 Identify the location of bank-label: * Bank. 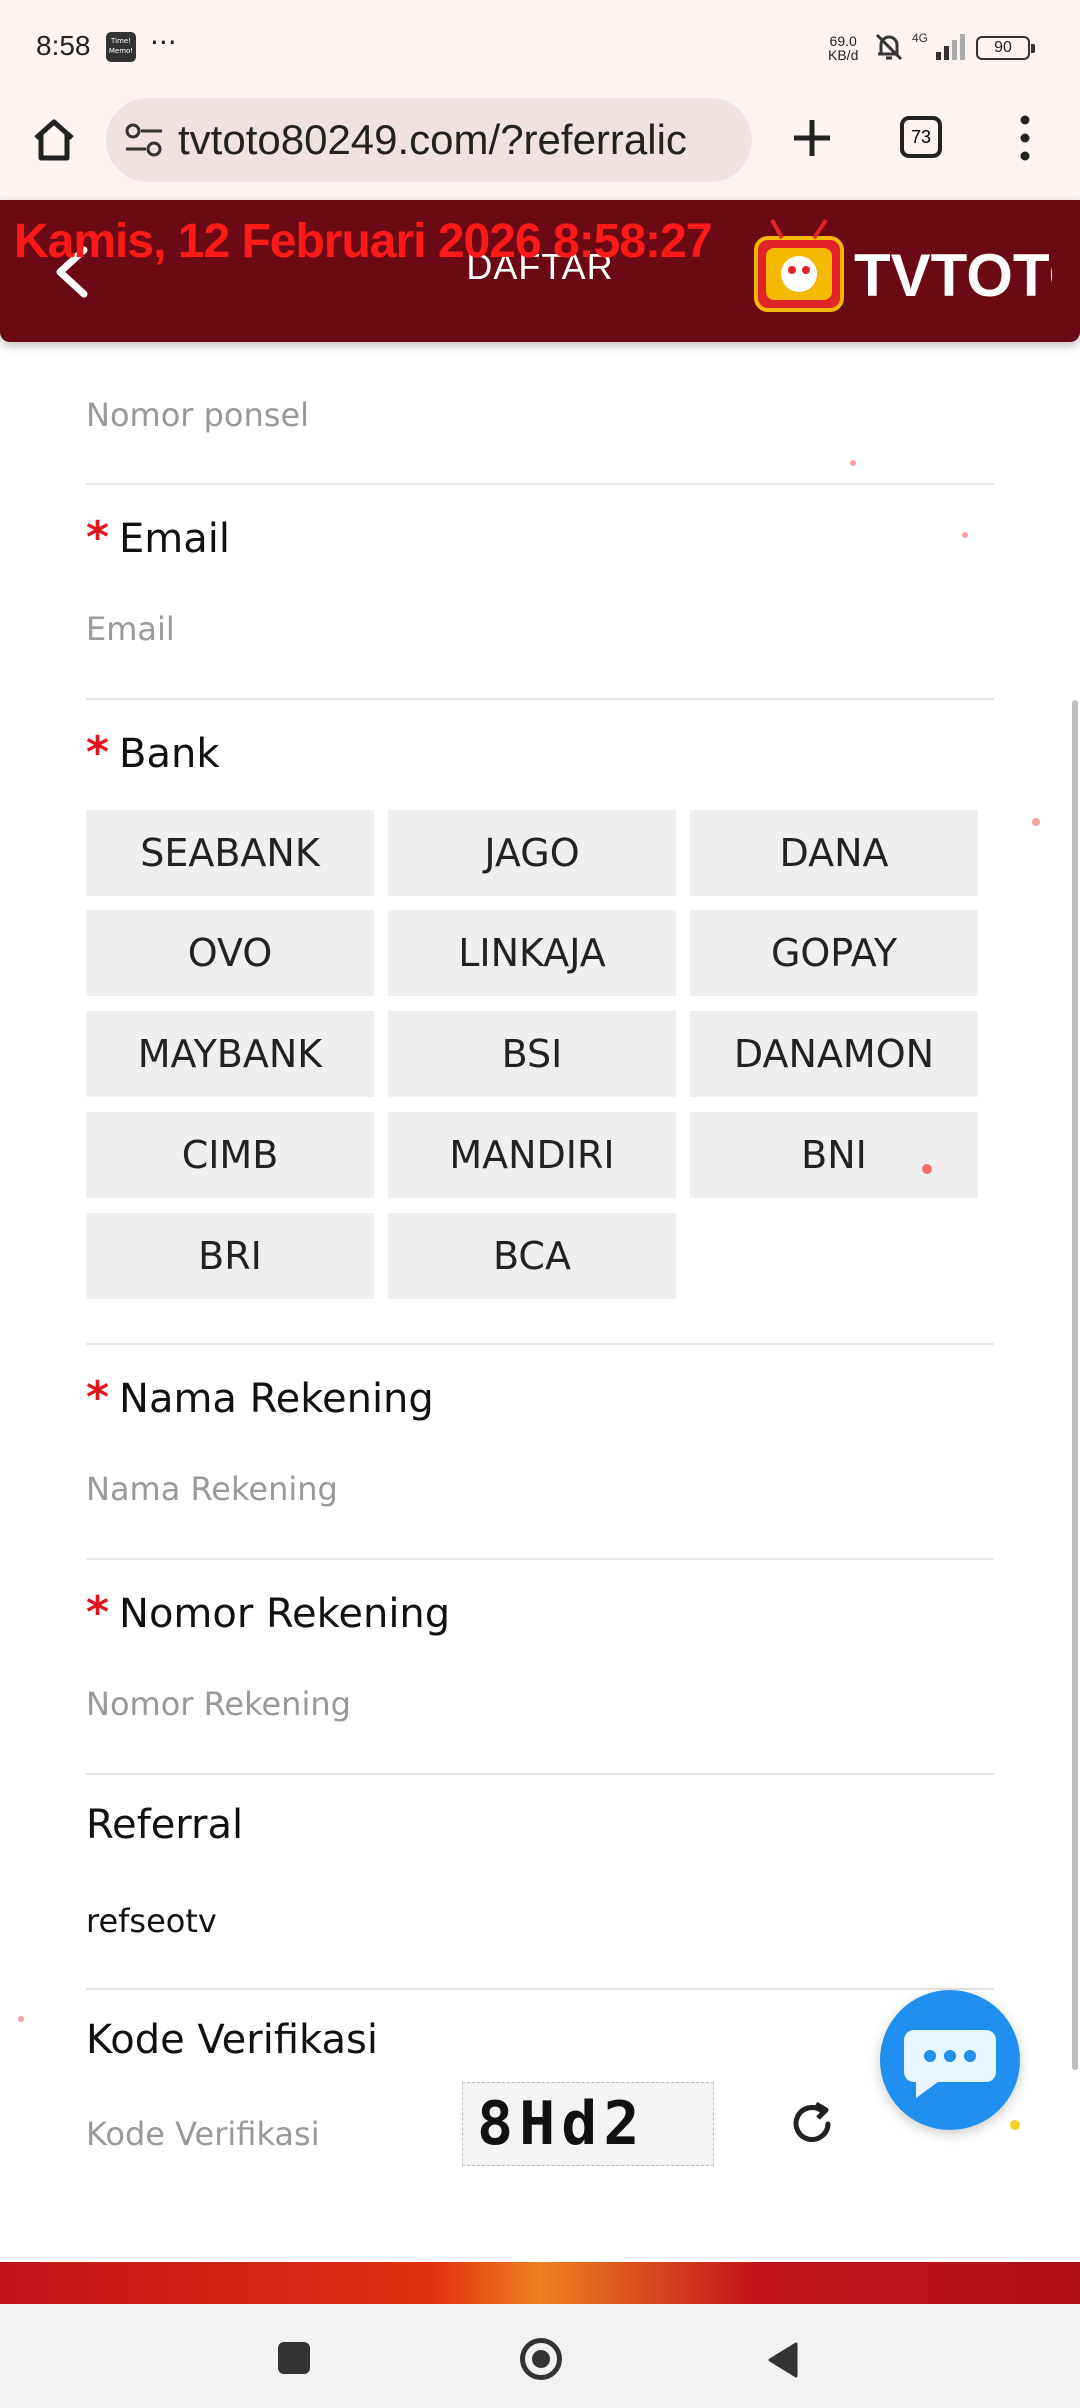
(152, 752).